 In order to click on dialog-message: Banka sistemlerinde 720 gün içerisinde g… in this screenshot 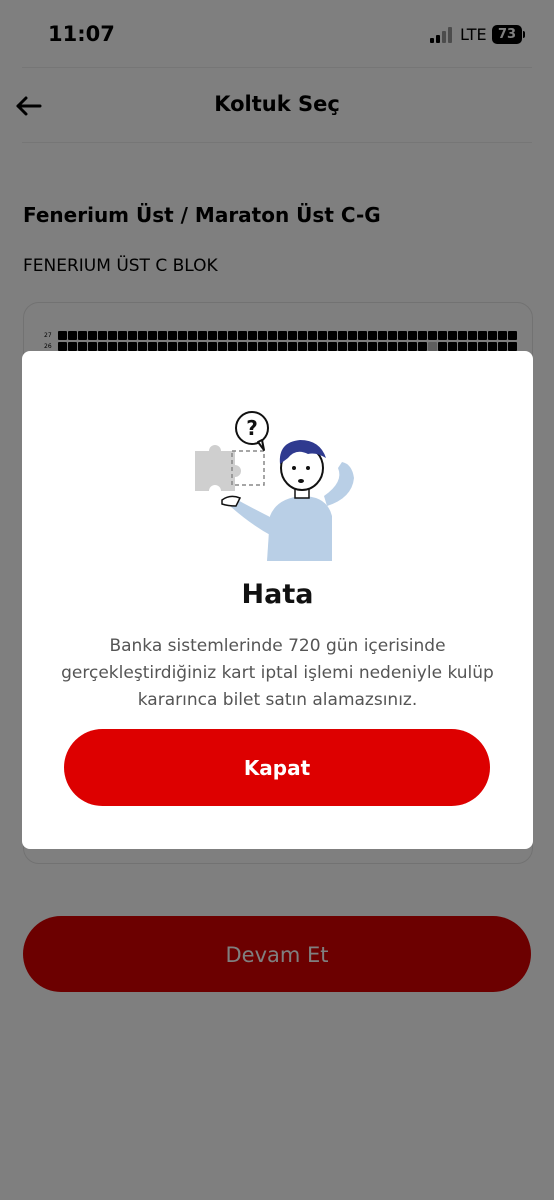, I will do `click(277, 673)`.